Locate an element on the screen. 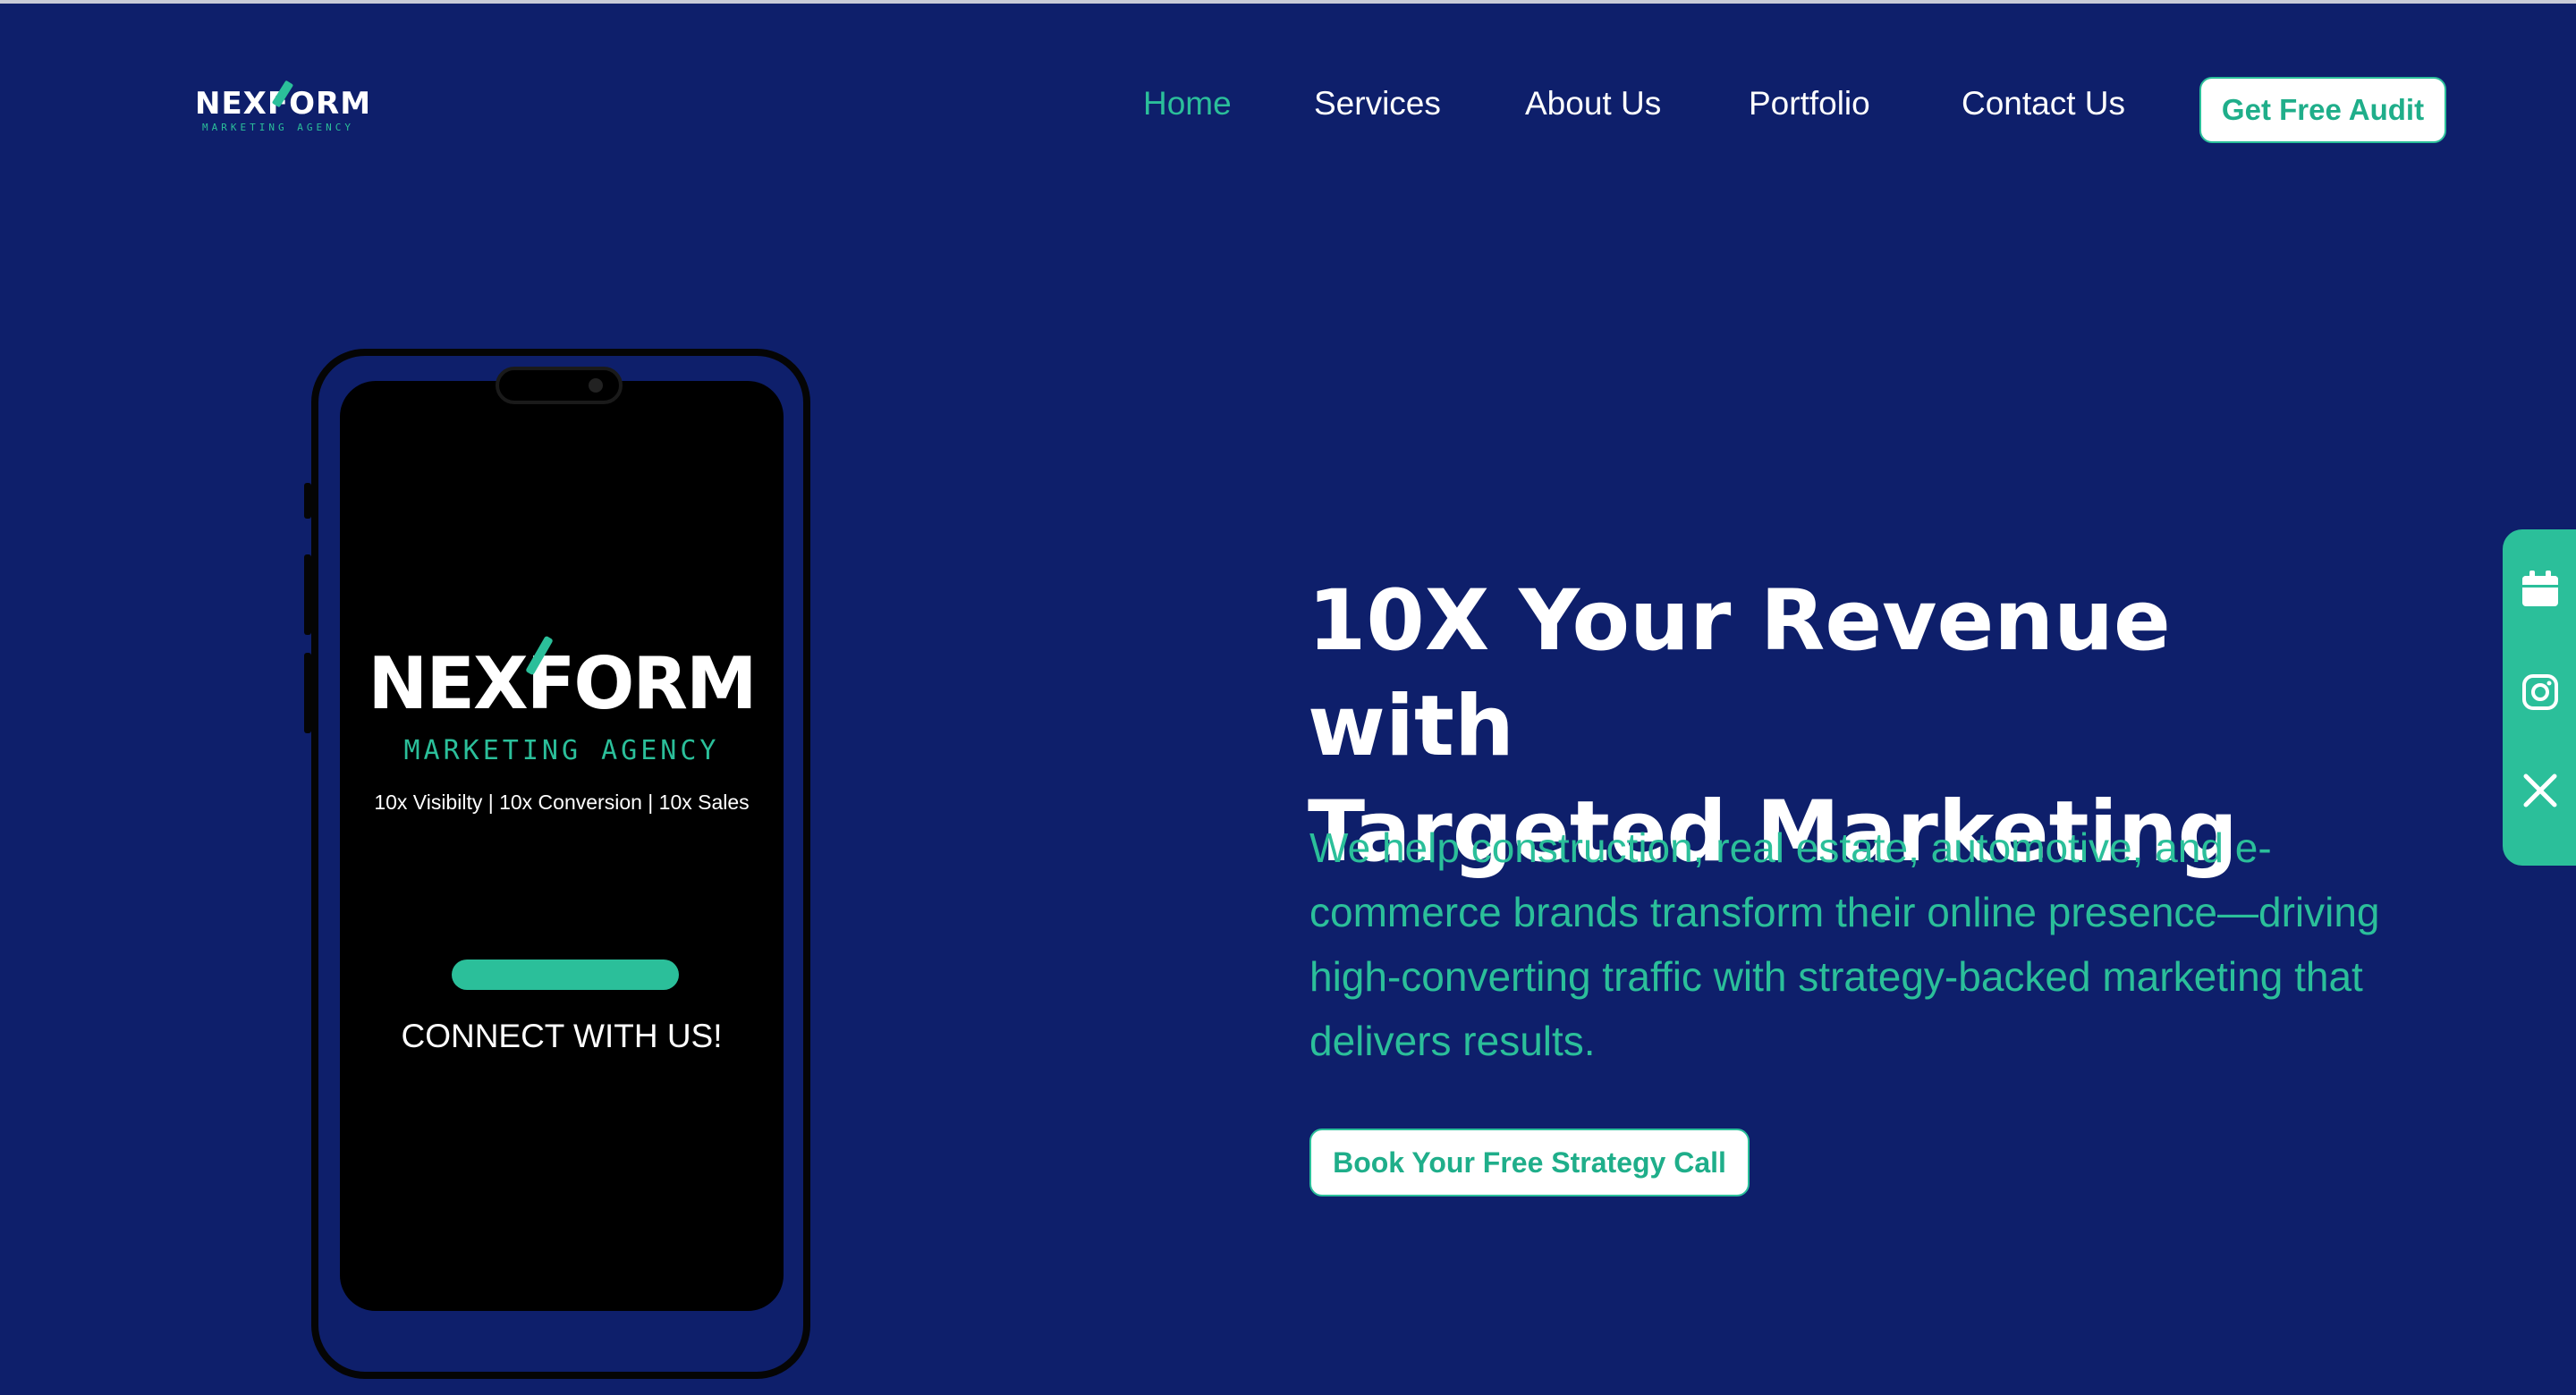 The width and height of the screenshot is (2576, 1395). nav-about-us: About Us is located at coordinates (1593, 103).